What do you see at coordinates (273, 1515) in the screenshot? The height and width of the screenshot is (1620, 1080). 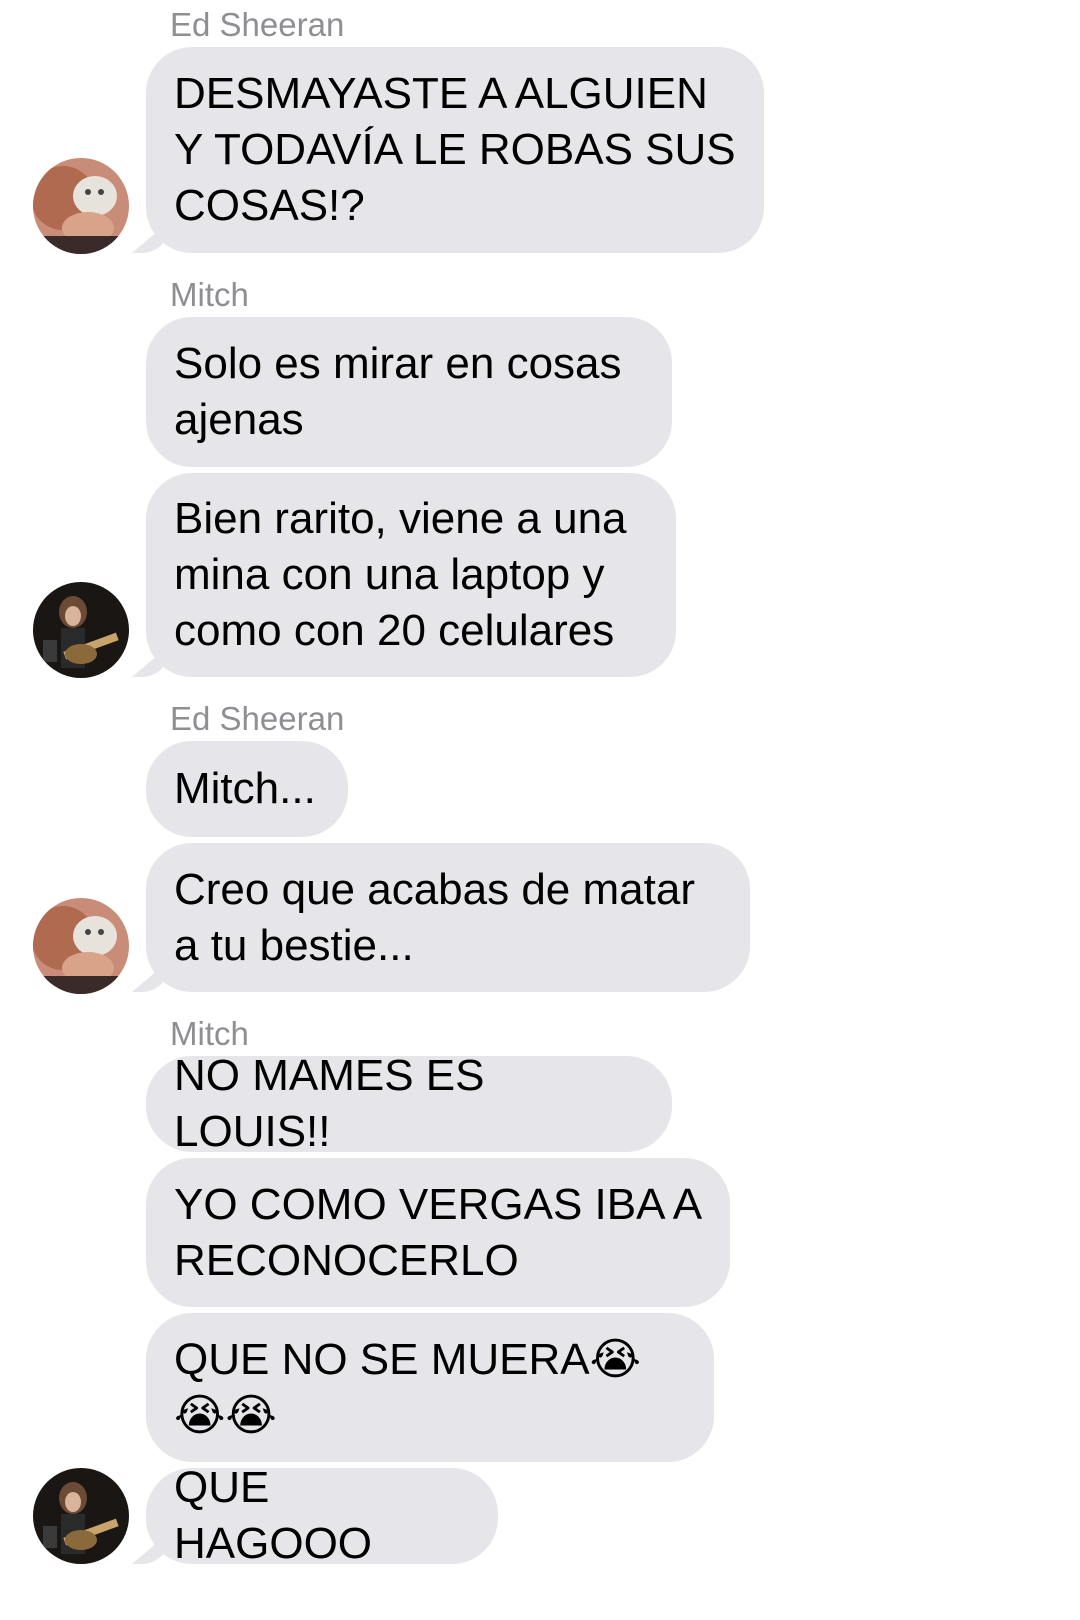 I see `message-text: QUE HAGOOO` at bounding box center [273, 1515].